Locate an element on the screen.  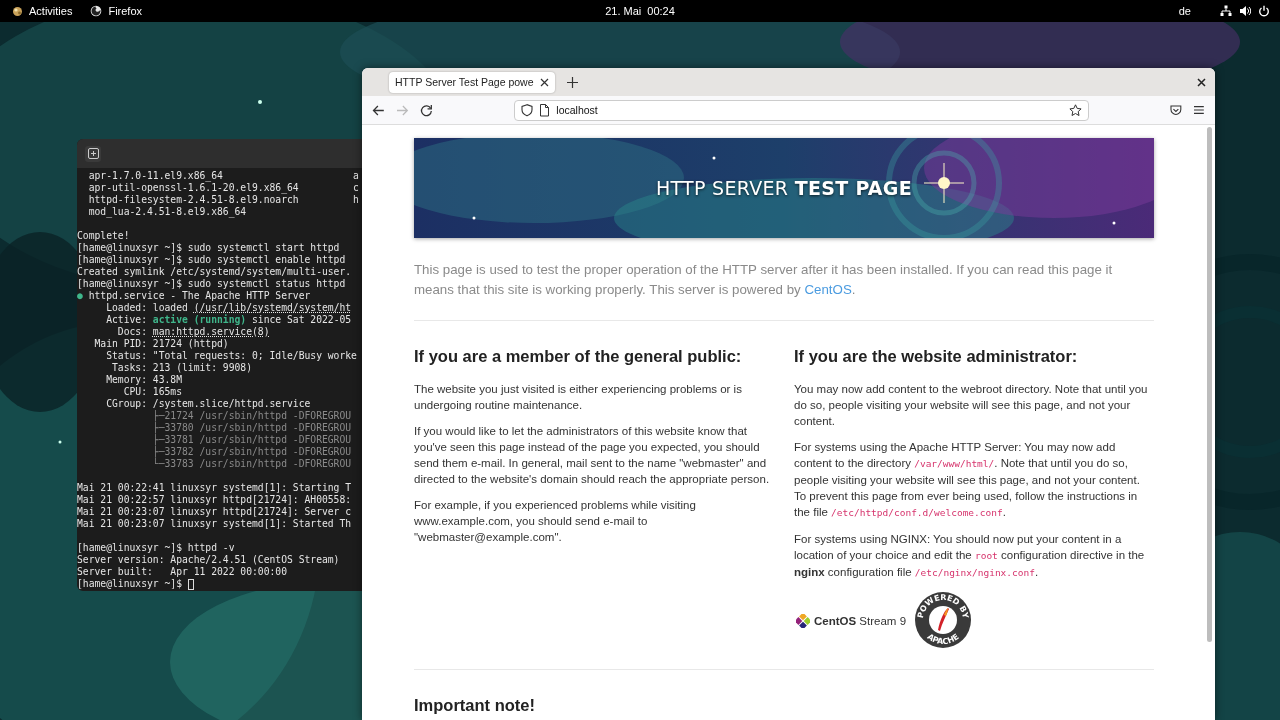
volume-icon is located at coordinates (1245, 11).